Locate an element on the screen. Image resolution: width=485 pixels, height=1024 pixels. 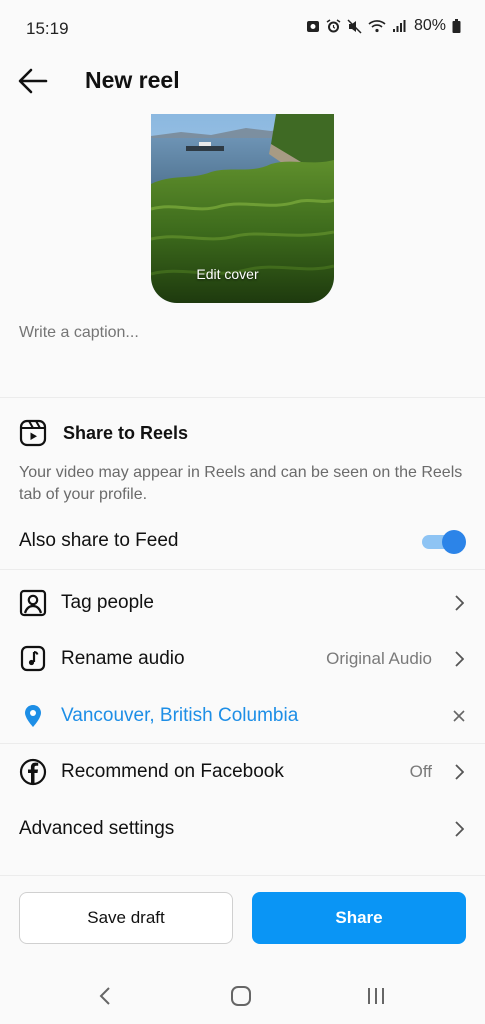
location-pin-icon is located at coordinates (33, 716).